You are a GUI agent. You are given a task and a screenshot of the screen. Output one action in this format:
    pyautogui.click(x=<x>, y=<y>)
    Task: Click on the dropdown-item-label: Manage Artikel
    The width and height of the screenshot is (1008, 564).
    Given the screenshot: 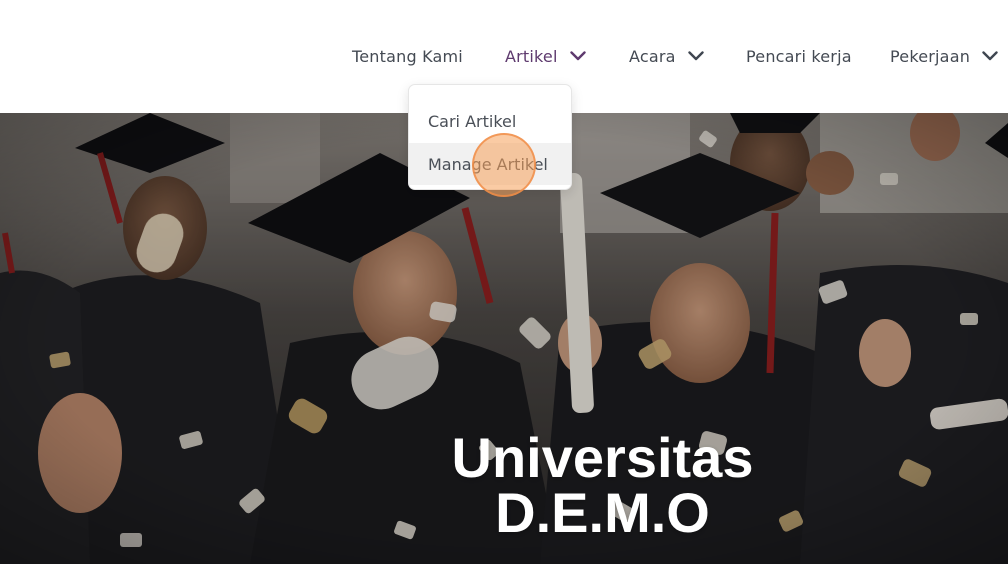 What is the action you would take?
    pyautogui.click(x=488, y=164)
    